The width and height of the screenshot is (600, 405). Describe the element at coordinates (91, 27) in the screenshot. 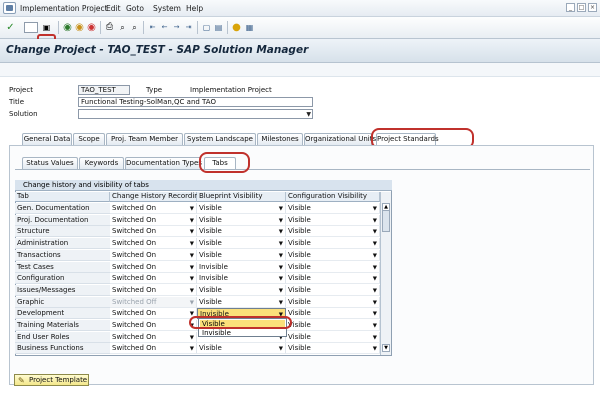

I see `cancel-icon: ◉` at that location.